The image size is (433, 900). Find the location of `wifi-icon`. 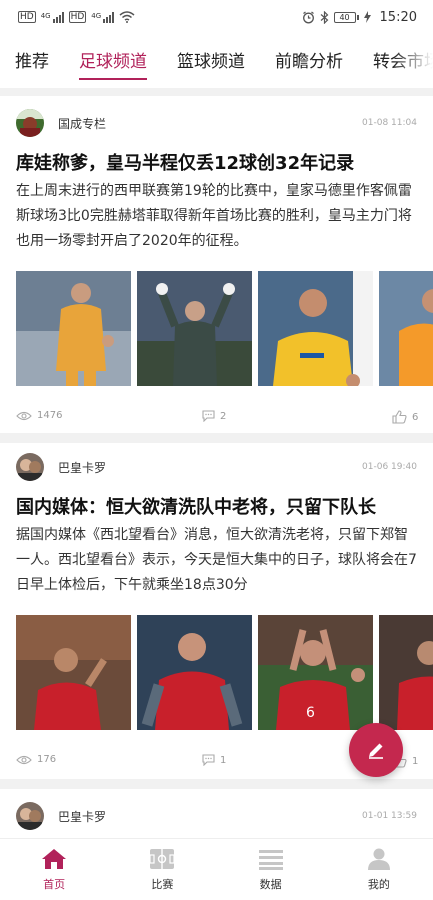

wifi-icon is located at coordinates (127, 17).